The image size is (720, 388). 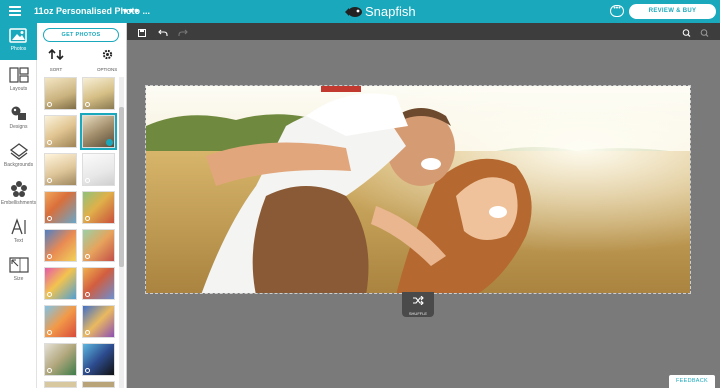 I want to click on shuffle-icon, so click(x=418, y=300).